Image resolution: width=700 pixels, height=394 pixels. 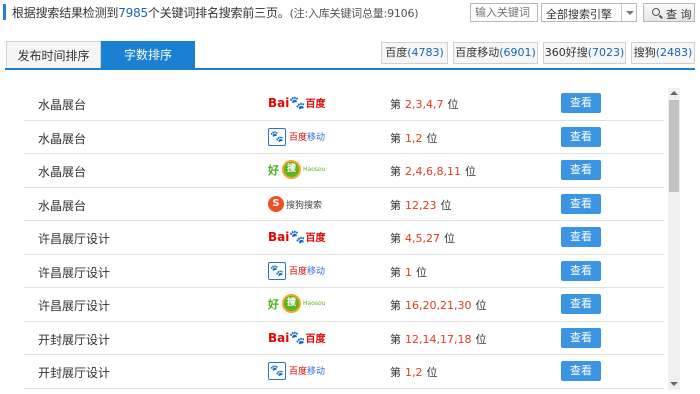 I want to click on rank-pages: 第 12,14,17,18 位, so click(x=438, y=339).